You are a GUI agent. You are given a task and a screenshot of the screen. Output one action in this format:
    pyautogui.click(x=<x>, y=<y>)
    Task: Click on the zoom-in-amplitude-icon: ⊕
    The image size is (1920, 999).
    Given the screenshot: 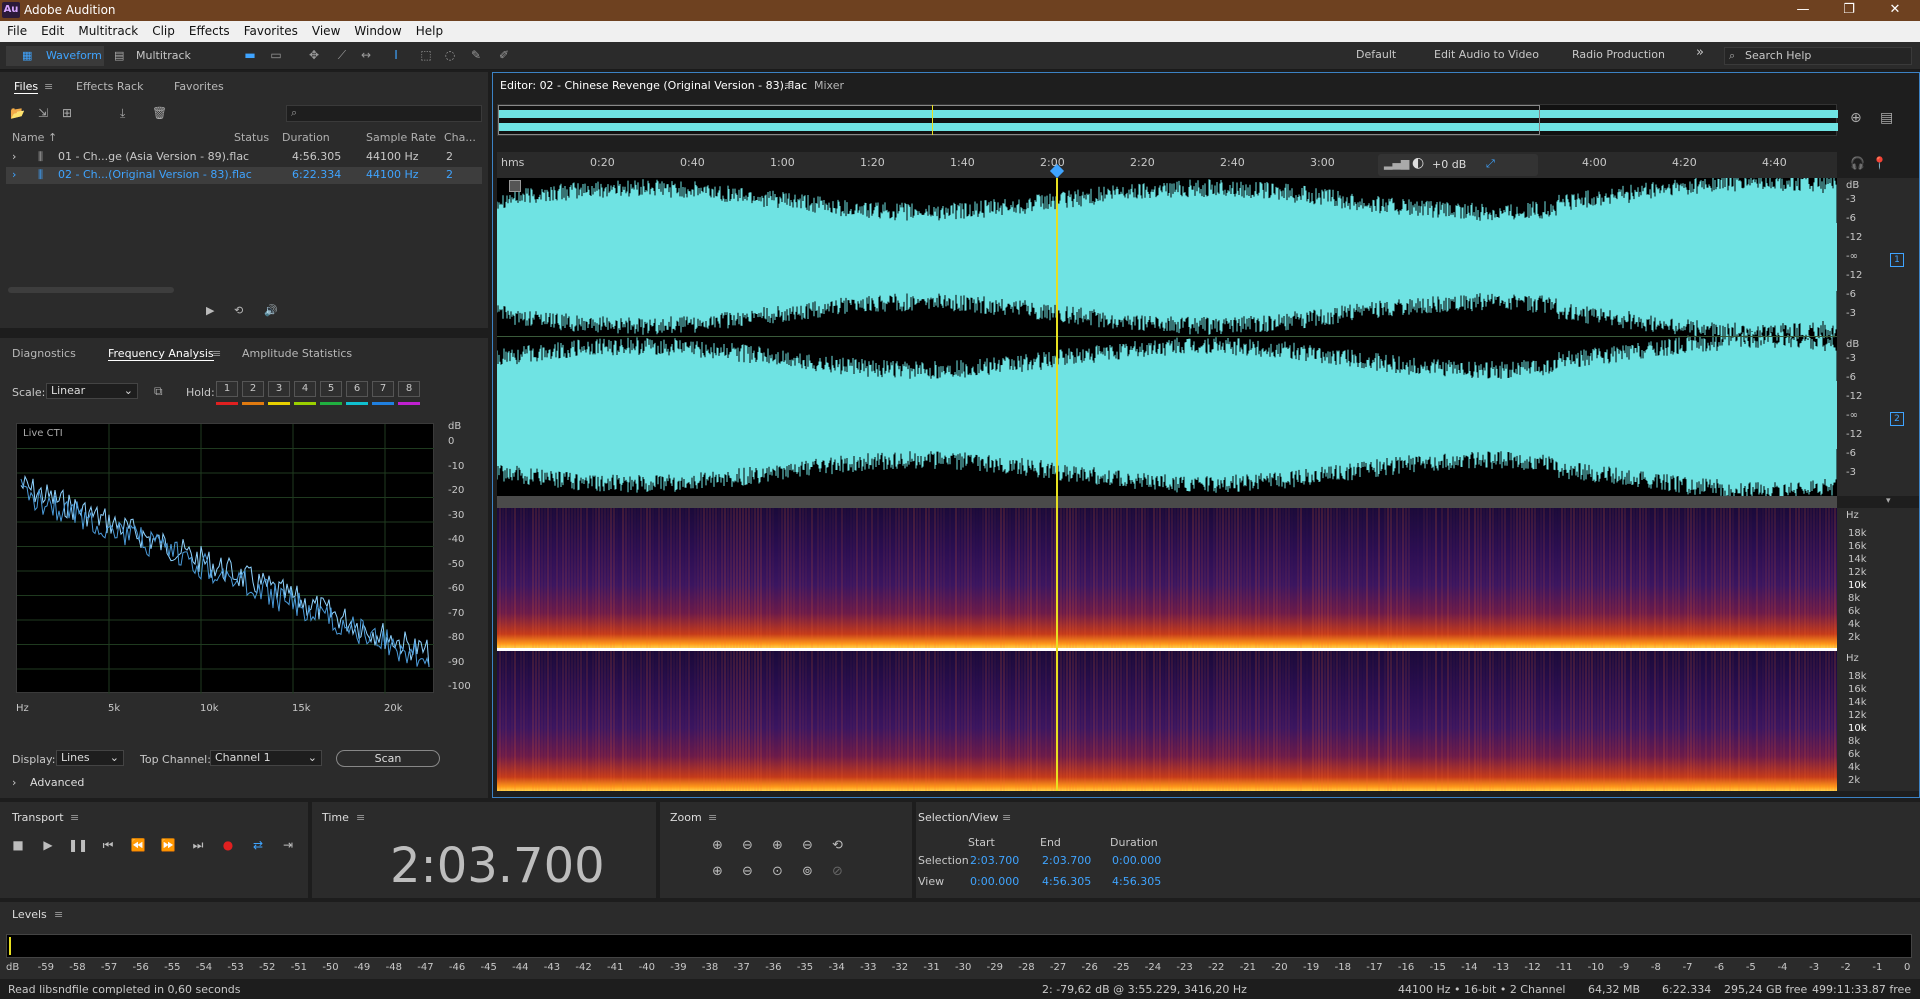 What is the action you would take?
    pyautogui.click(x=717, y=845)
    